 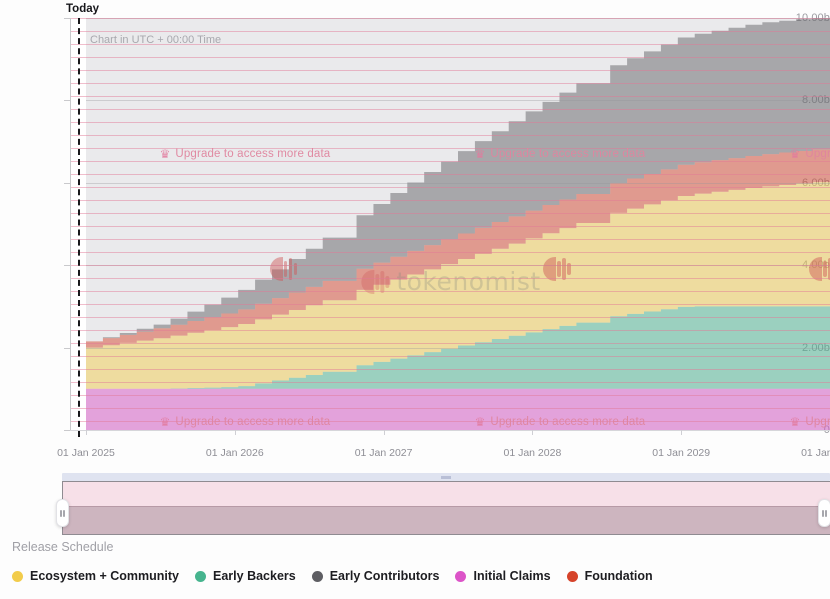 I want to click on x-axis-tick-label: 01 Jan 2027, so click(x=383, y=453).